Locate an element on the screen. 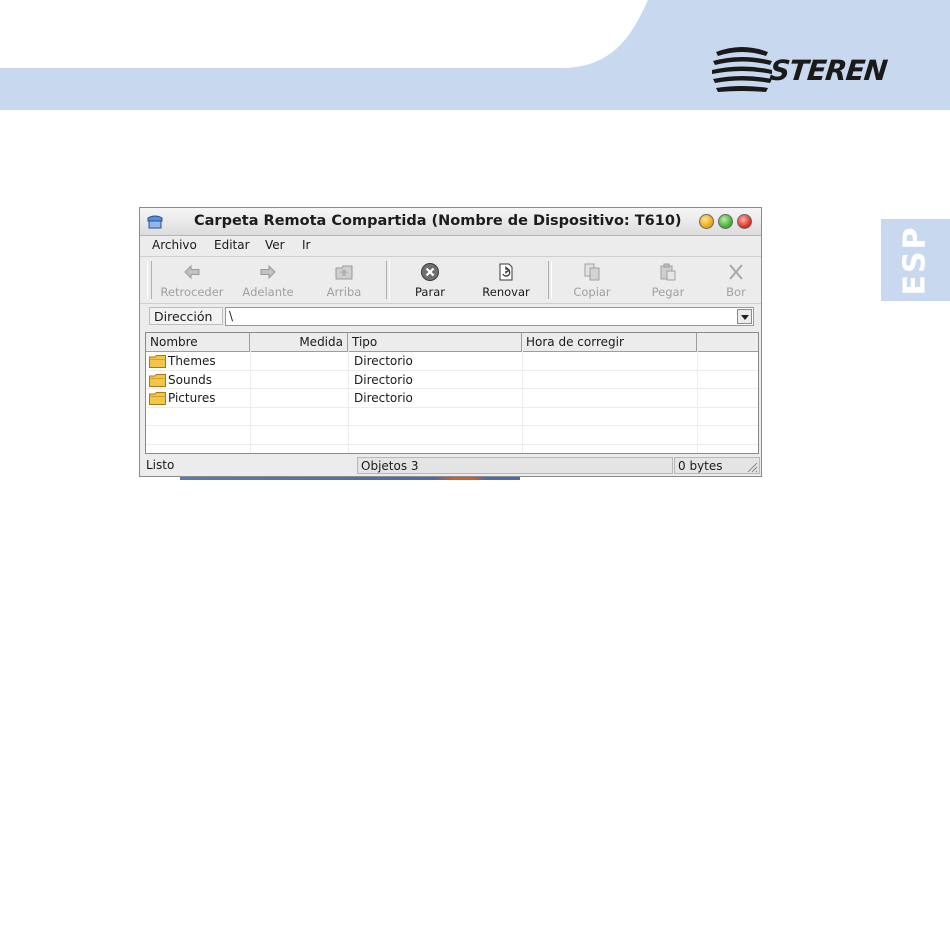 The width and height of the screenshot is (950, 950). language-tab: ESP is located at coordinates (915, 260).